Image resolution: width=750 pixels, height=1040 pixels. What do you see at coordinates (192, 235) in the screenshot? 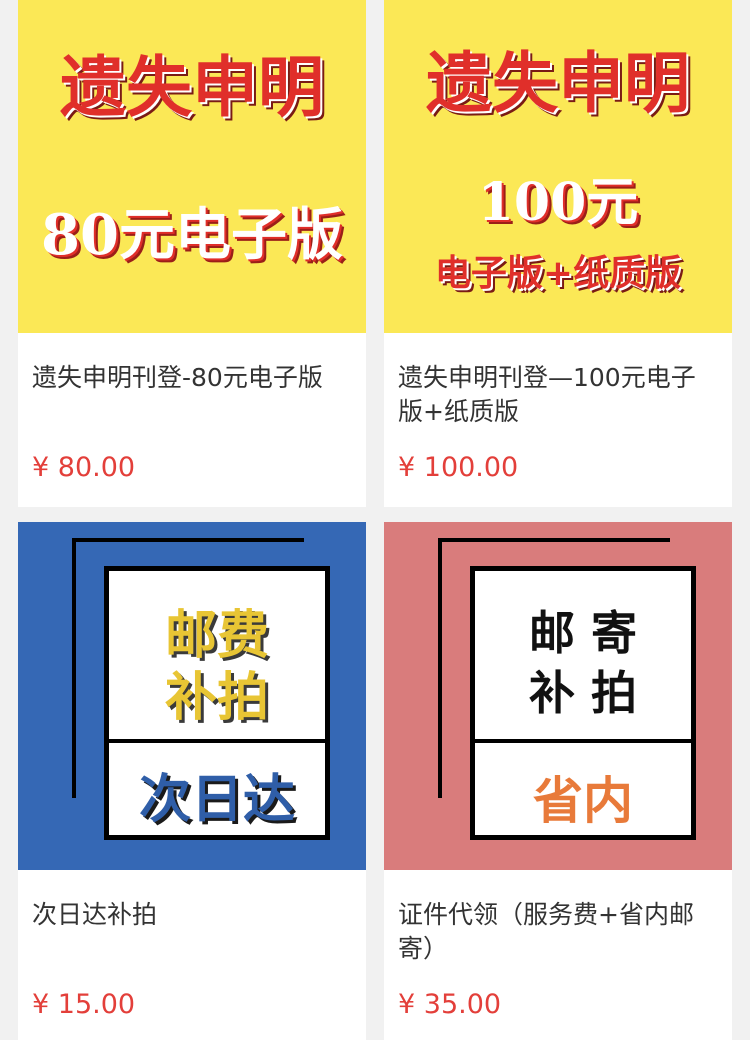
I see `banner-subtitle: 80元电子版` at bounding box center [192, 235].